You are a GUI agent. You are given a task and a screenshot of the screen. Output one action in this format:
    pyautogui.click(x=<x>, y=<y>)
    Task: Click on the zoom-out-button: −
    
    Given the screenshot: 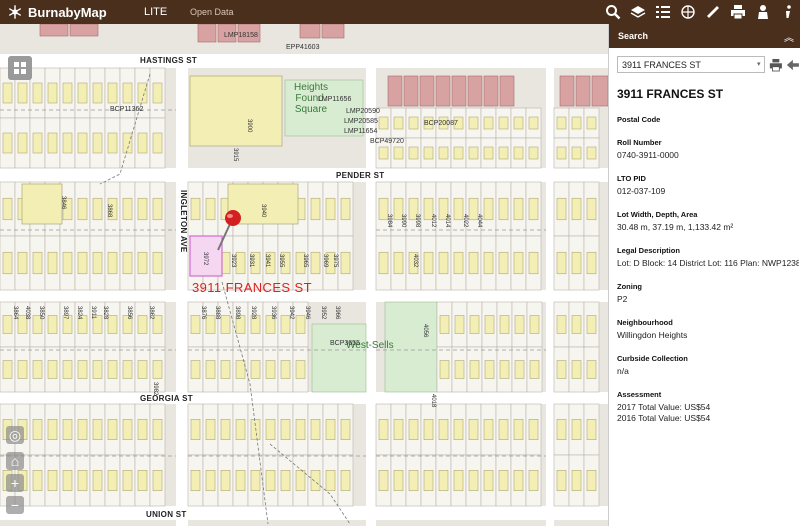 What is the action you would take?
    pyautogui.click(x=15, y=505)
    